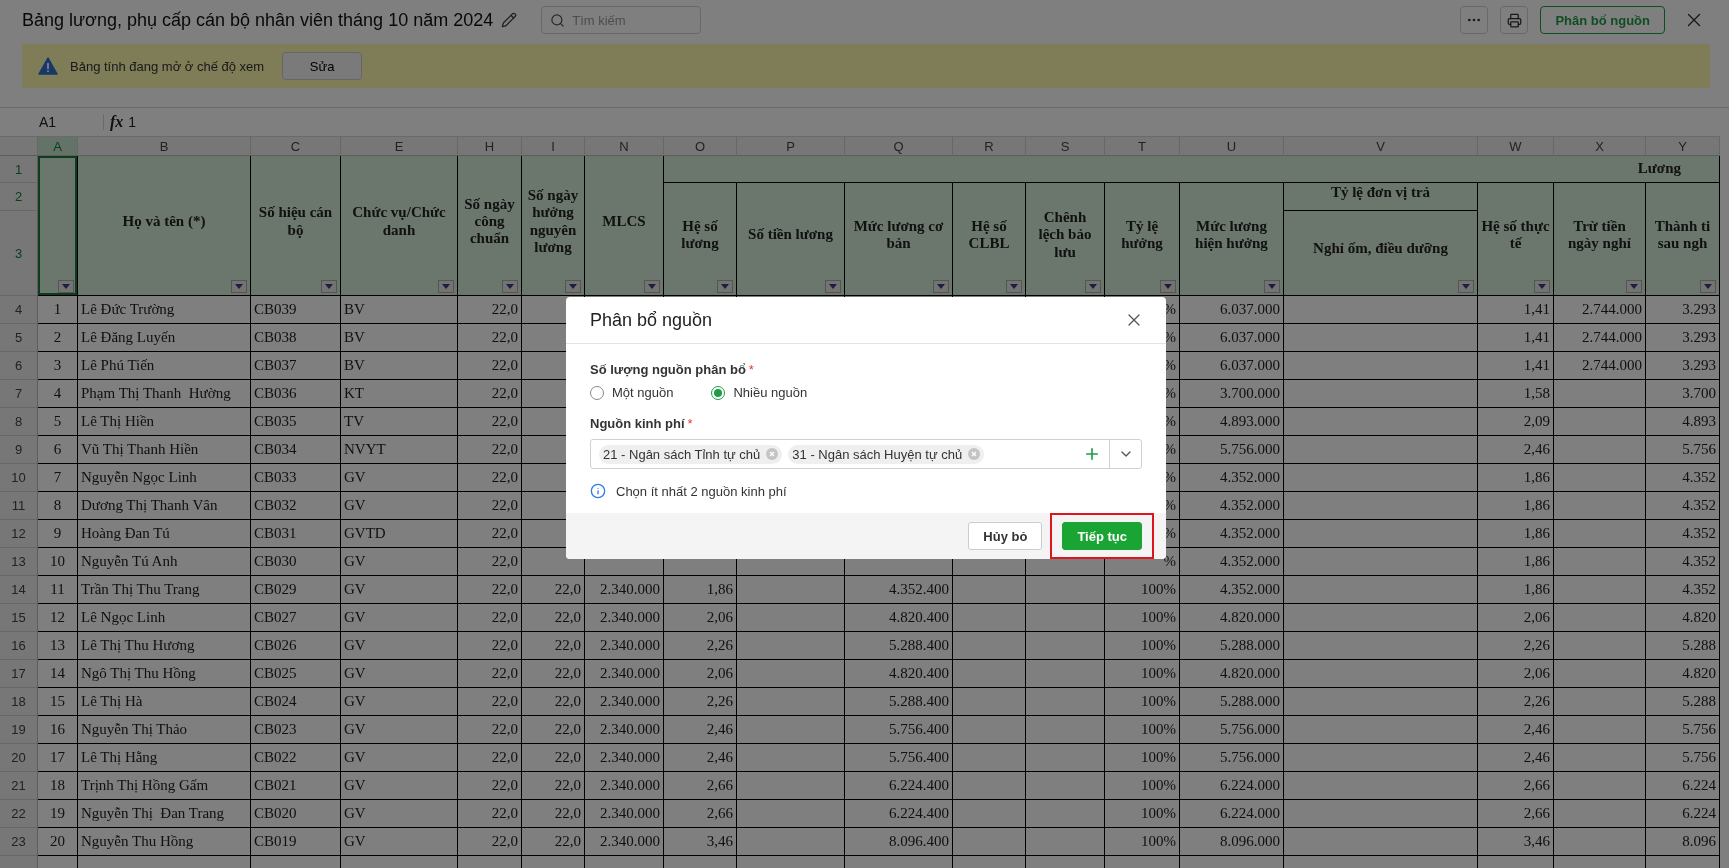 Image resolution: width=1729 pixels, height=868 pixels. I want to click on column-letter: Y, so click(1683, 146).